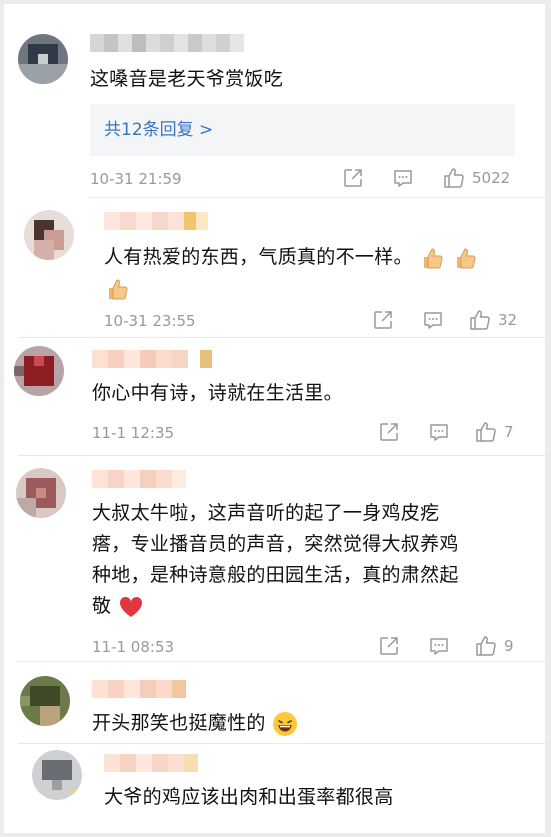  I want to click on comment-time: 10-31 23:55, so click(150, 321).